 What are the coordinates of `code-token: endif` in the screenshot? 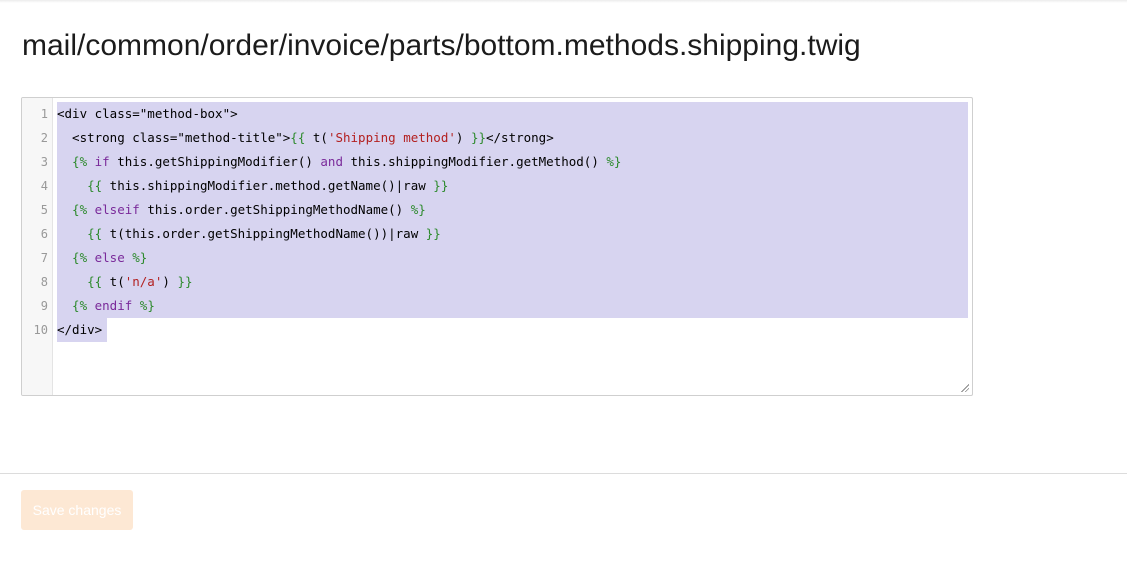 It's located at (110, 305).